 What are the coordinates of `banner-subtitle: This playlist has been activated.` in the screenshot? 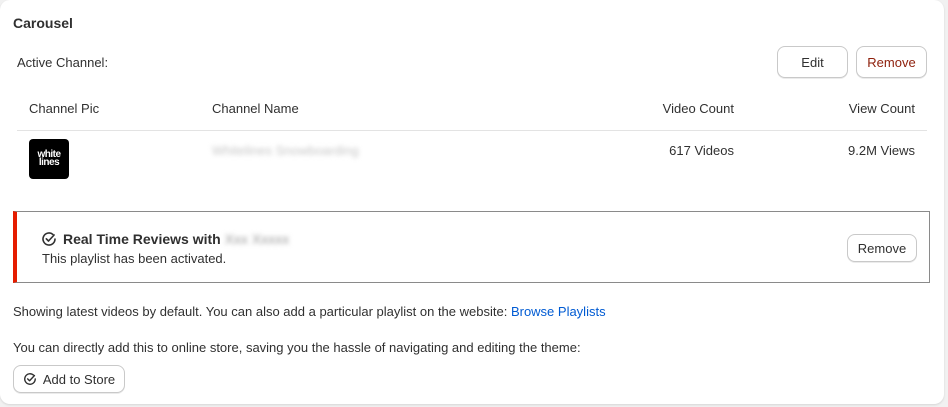 It's located at (134, 258).